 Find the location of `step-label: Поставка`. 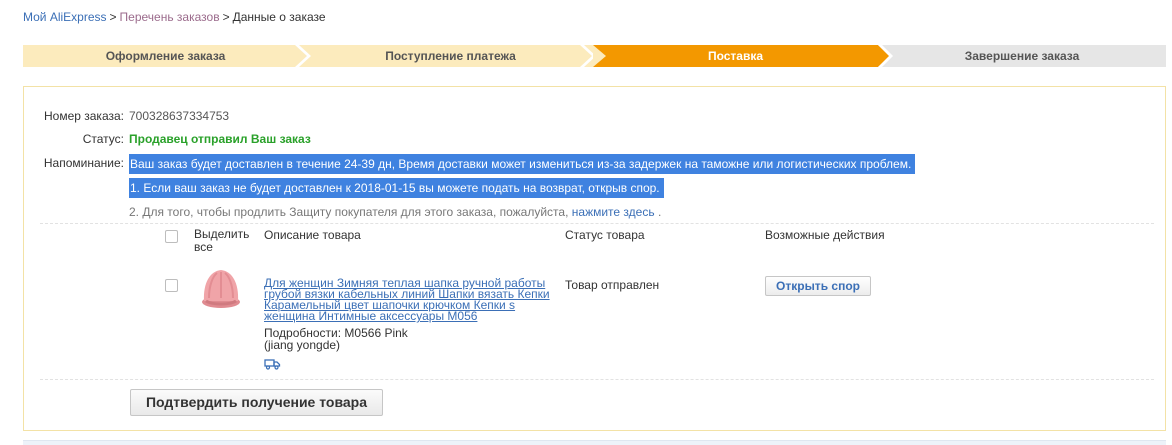

step-label: Поставка is located at coordinates (735, 56).